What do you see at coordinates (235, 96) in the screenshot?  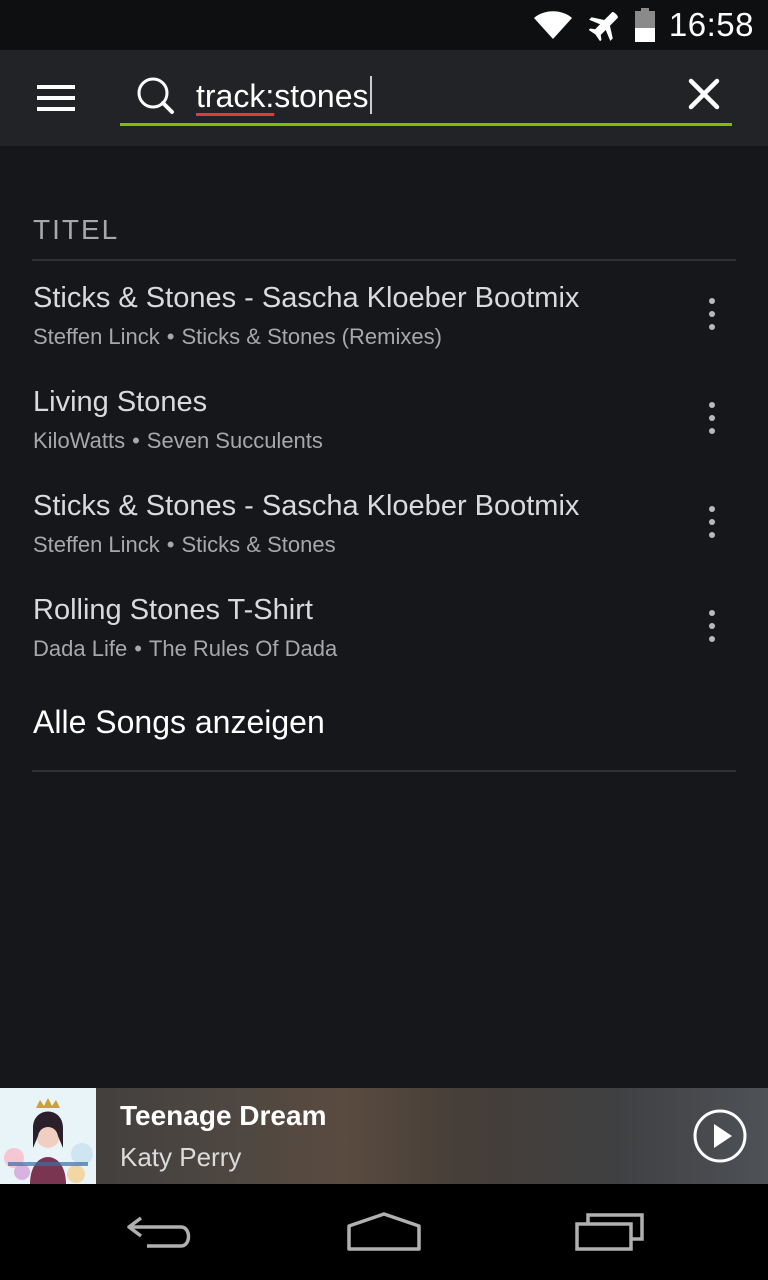 I see `search-query-prefix: track:` at bounding box center [235, 96].